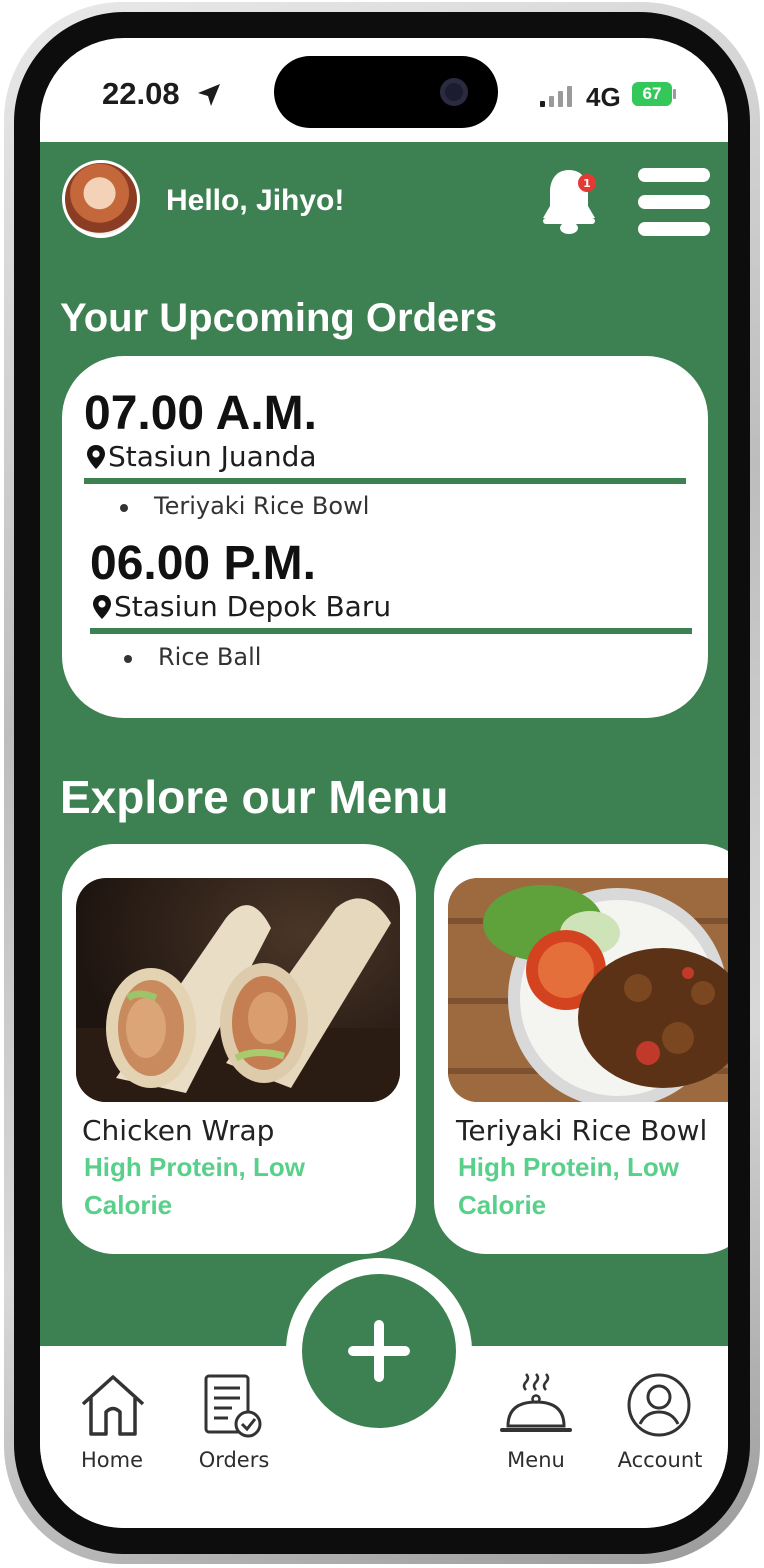  Describe the element at coordinates (588, 990) in the screenshot. I see `teriyaki-rice-bowl-image` at that location.